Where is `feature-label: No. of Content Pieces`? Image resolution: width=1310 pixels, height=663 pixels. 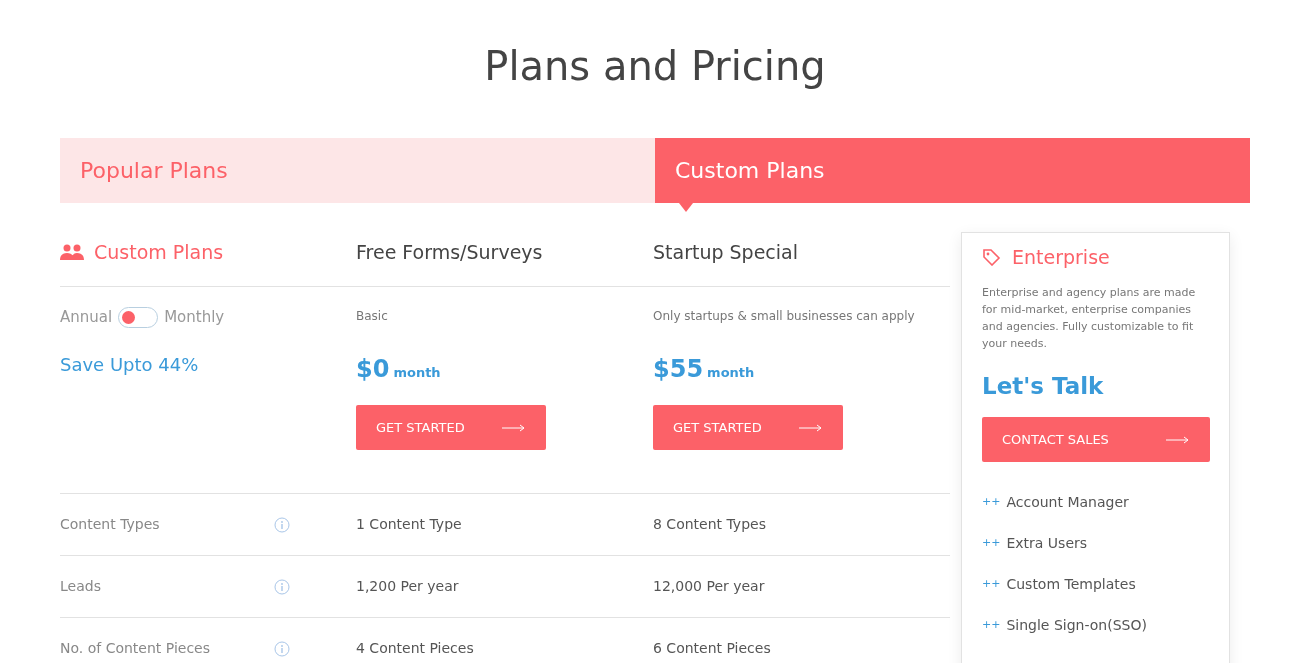
feature-label: No. of Content Pieces is located at coordinates (135, 648).